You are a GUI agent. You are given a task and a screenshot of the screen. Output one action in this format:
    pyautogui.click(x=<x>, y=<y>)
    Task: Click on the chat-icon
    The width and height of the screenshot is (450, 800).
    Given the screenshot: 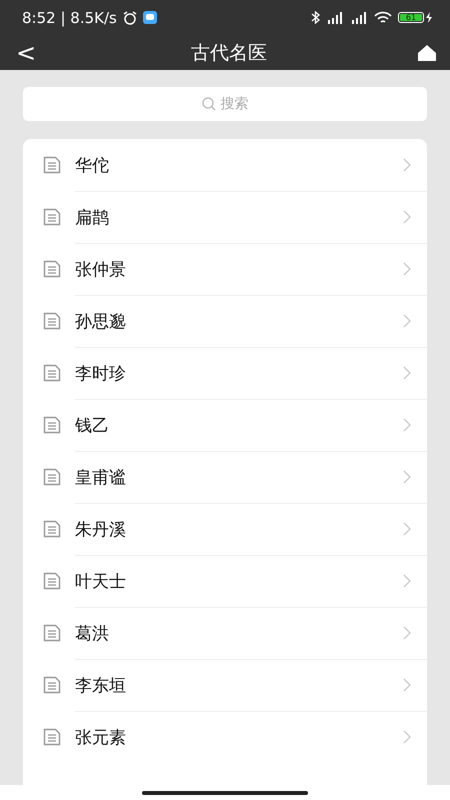 What is the action you would take?
    pyautogui.click(x=149, y=17)
    